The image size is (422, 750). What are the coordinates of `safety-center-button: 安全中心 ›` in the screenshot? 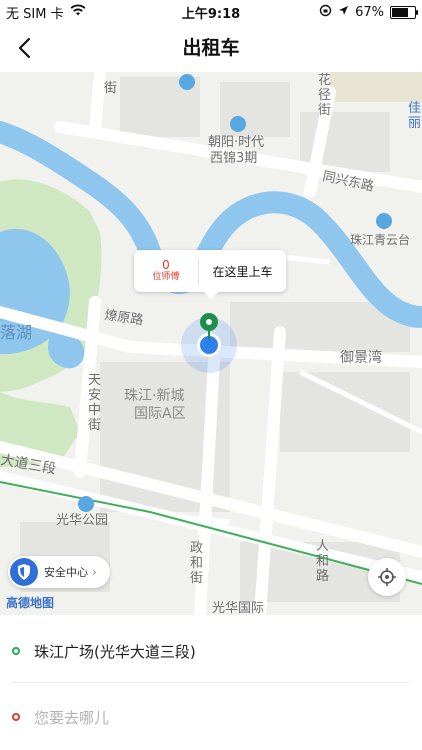 It's located at (59, 572).